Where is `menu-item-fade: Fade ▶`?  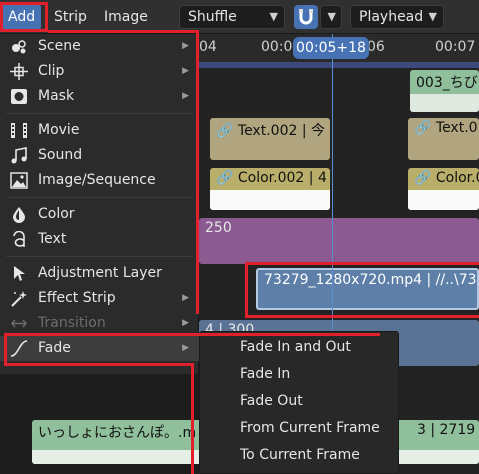 menu-item-fade: Fade ▶ is located at coordinates (99, 348).